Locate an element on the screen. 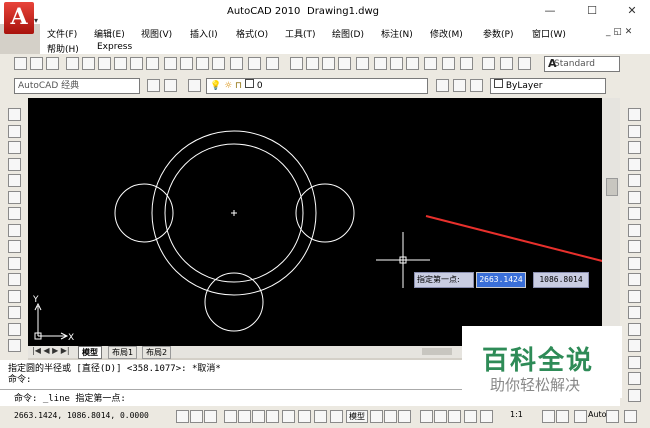 This screenshot has width=650, height=428. menu-modify: 修改(M) is located at coordinates (446, 33).